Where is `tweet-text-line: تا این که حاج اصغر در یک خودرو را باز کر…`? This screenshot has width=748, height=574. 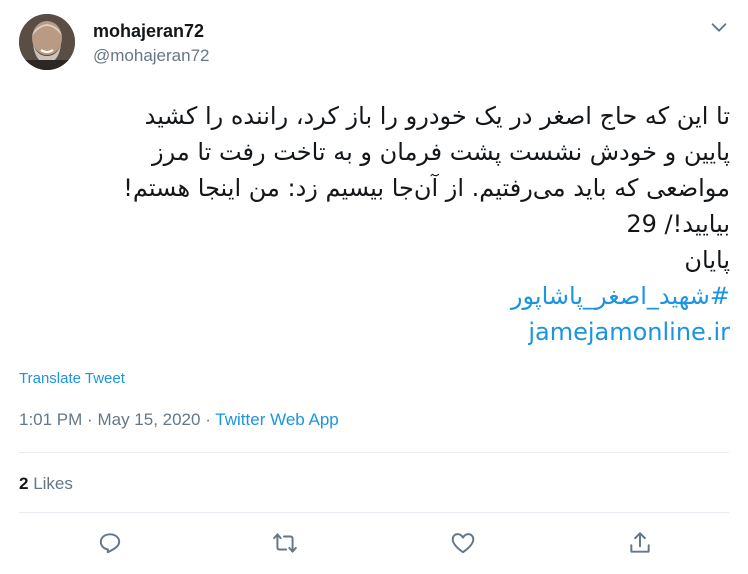
tweet-text-line: تا این که حاج اصغر در یک خودرو را باز کر… is located at coordinates (437, 116).